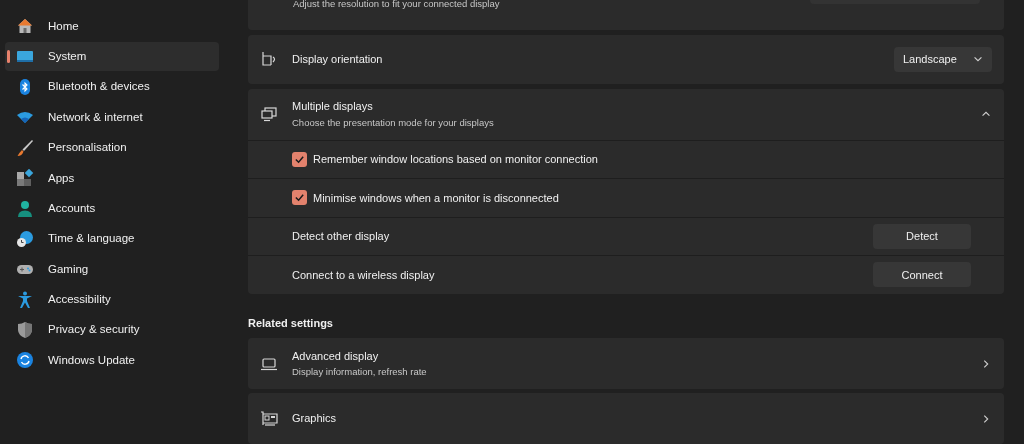 The image size is (1024, 444). What do you see at coordinates (8, 57) in the screenshot?
I see `selection-indicator` at bounding box center [8, 57].